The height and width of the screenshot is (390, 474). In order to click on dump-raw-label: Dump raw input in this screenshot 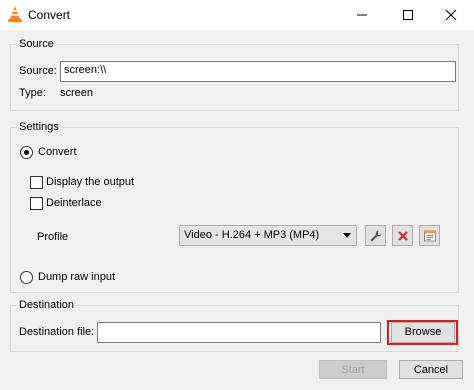, I will do `click(76, 277)`.